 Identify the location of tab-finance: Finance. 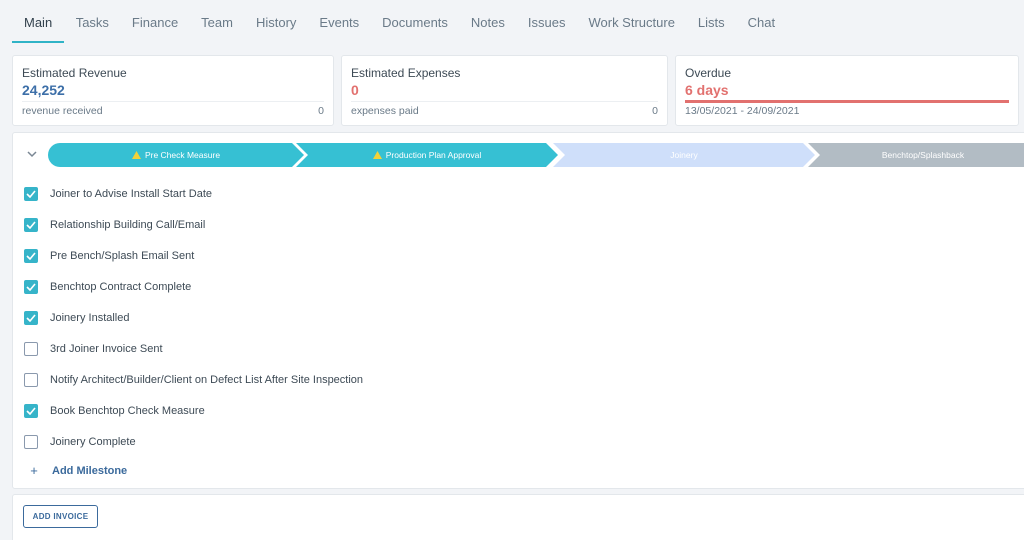
(154, 21).